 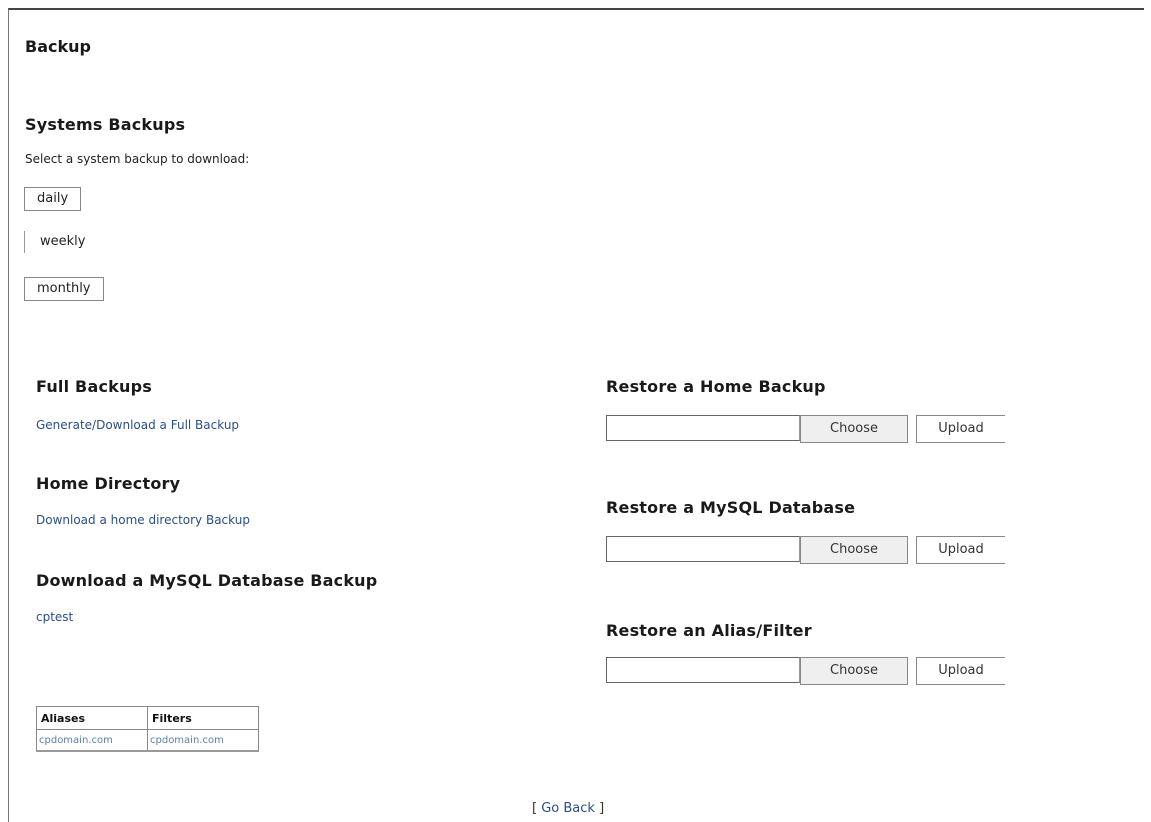 What do you see at coordinates (58, 46) in the screenshot?
I see `page-title: Backup` at bounding box center [58, 46].